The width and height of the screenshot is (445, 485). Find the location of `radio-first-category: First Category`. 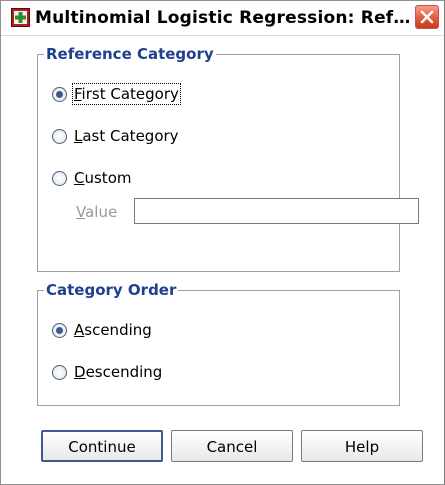

radio-first-category: First Category is located at coordinates (116, 94).